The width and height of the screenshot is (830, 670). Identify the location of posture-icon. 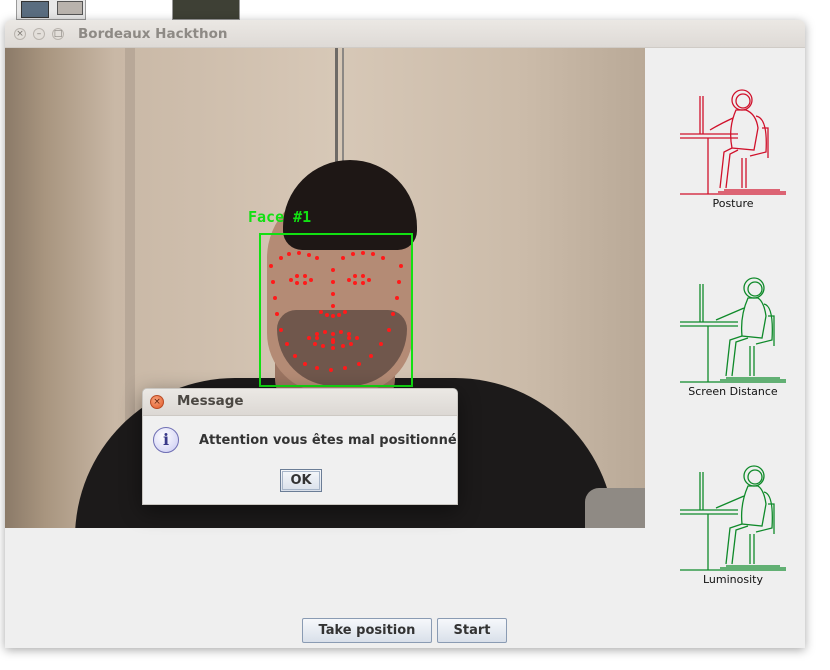
(733, 142).